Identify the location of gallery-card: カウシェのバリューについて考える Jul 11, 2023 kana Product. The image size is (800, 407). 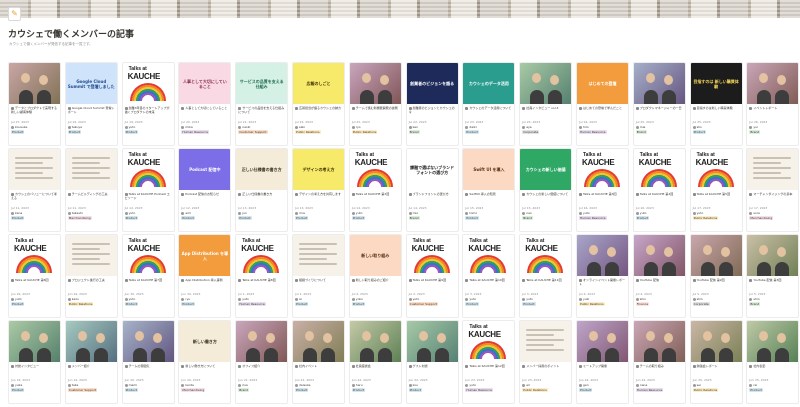
(34, 190).